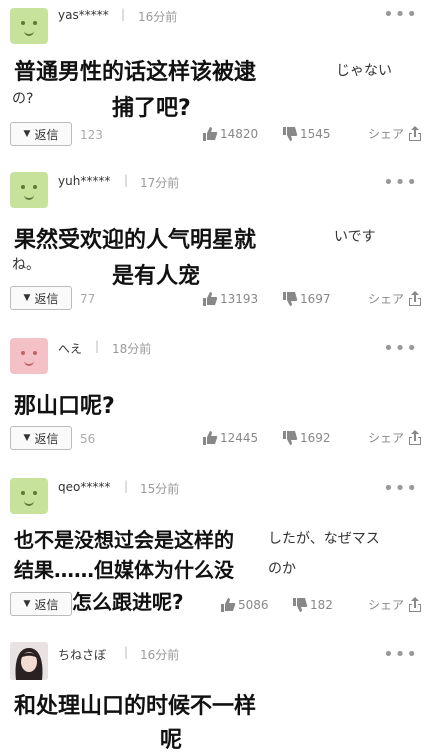 Image resolution: width=440 pixels, height=754 pixels. What do you see at coordinates (239, 299) in the screenshot?
I see `like-count: 13193` at bounding box center [239, 299].